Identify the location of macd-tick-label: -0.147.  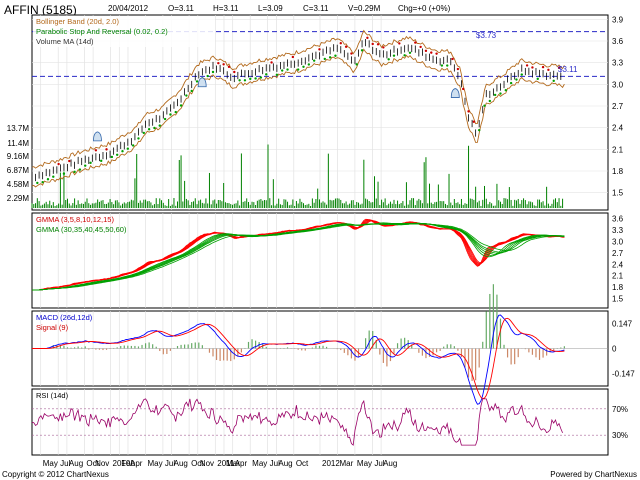
(623, 374).